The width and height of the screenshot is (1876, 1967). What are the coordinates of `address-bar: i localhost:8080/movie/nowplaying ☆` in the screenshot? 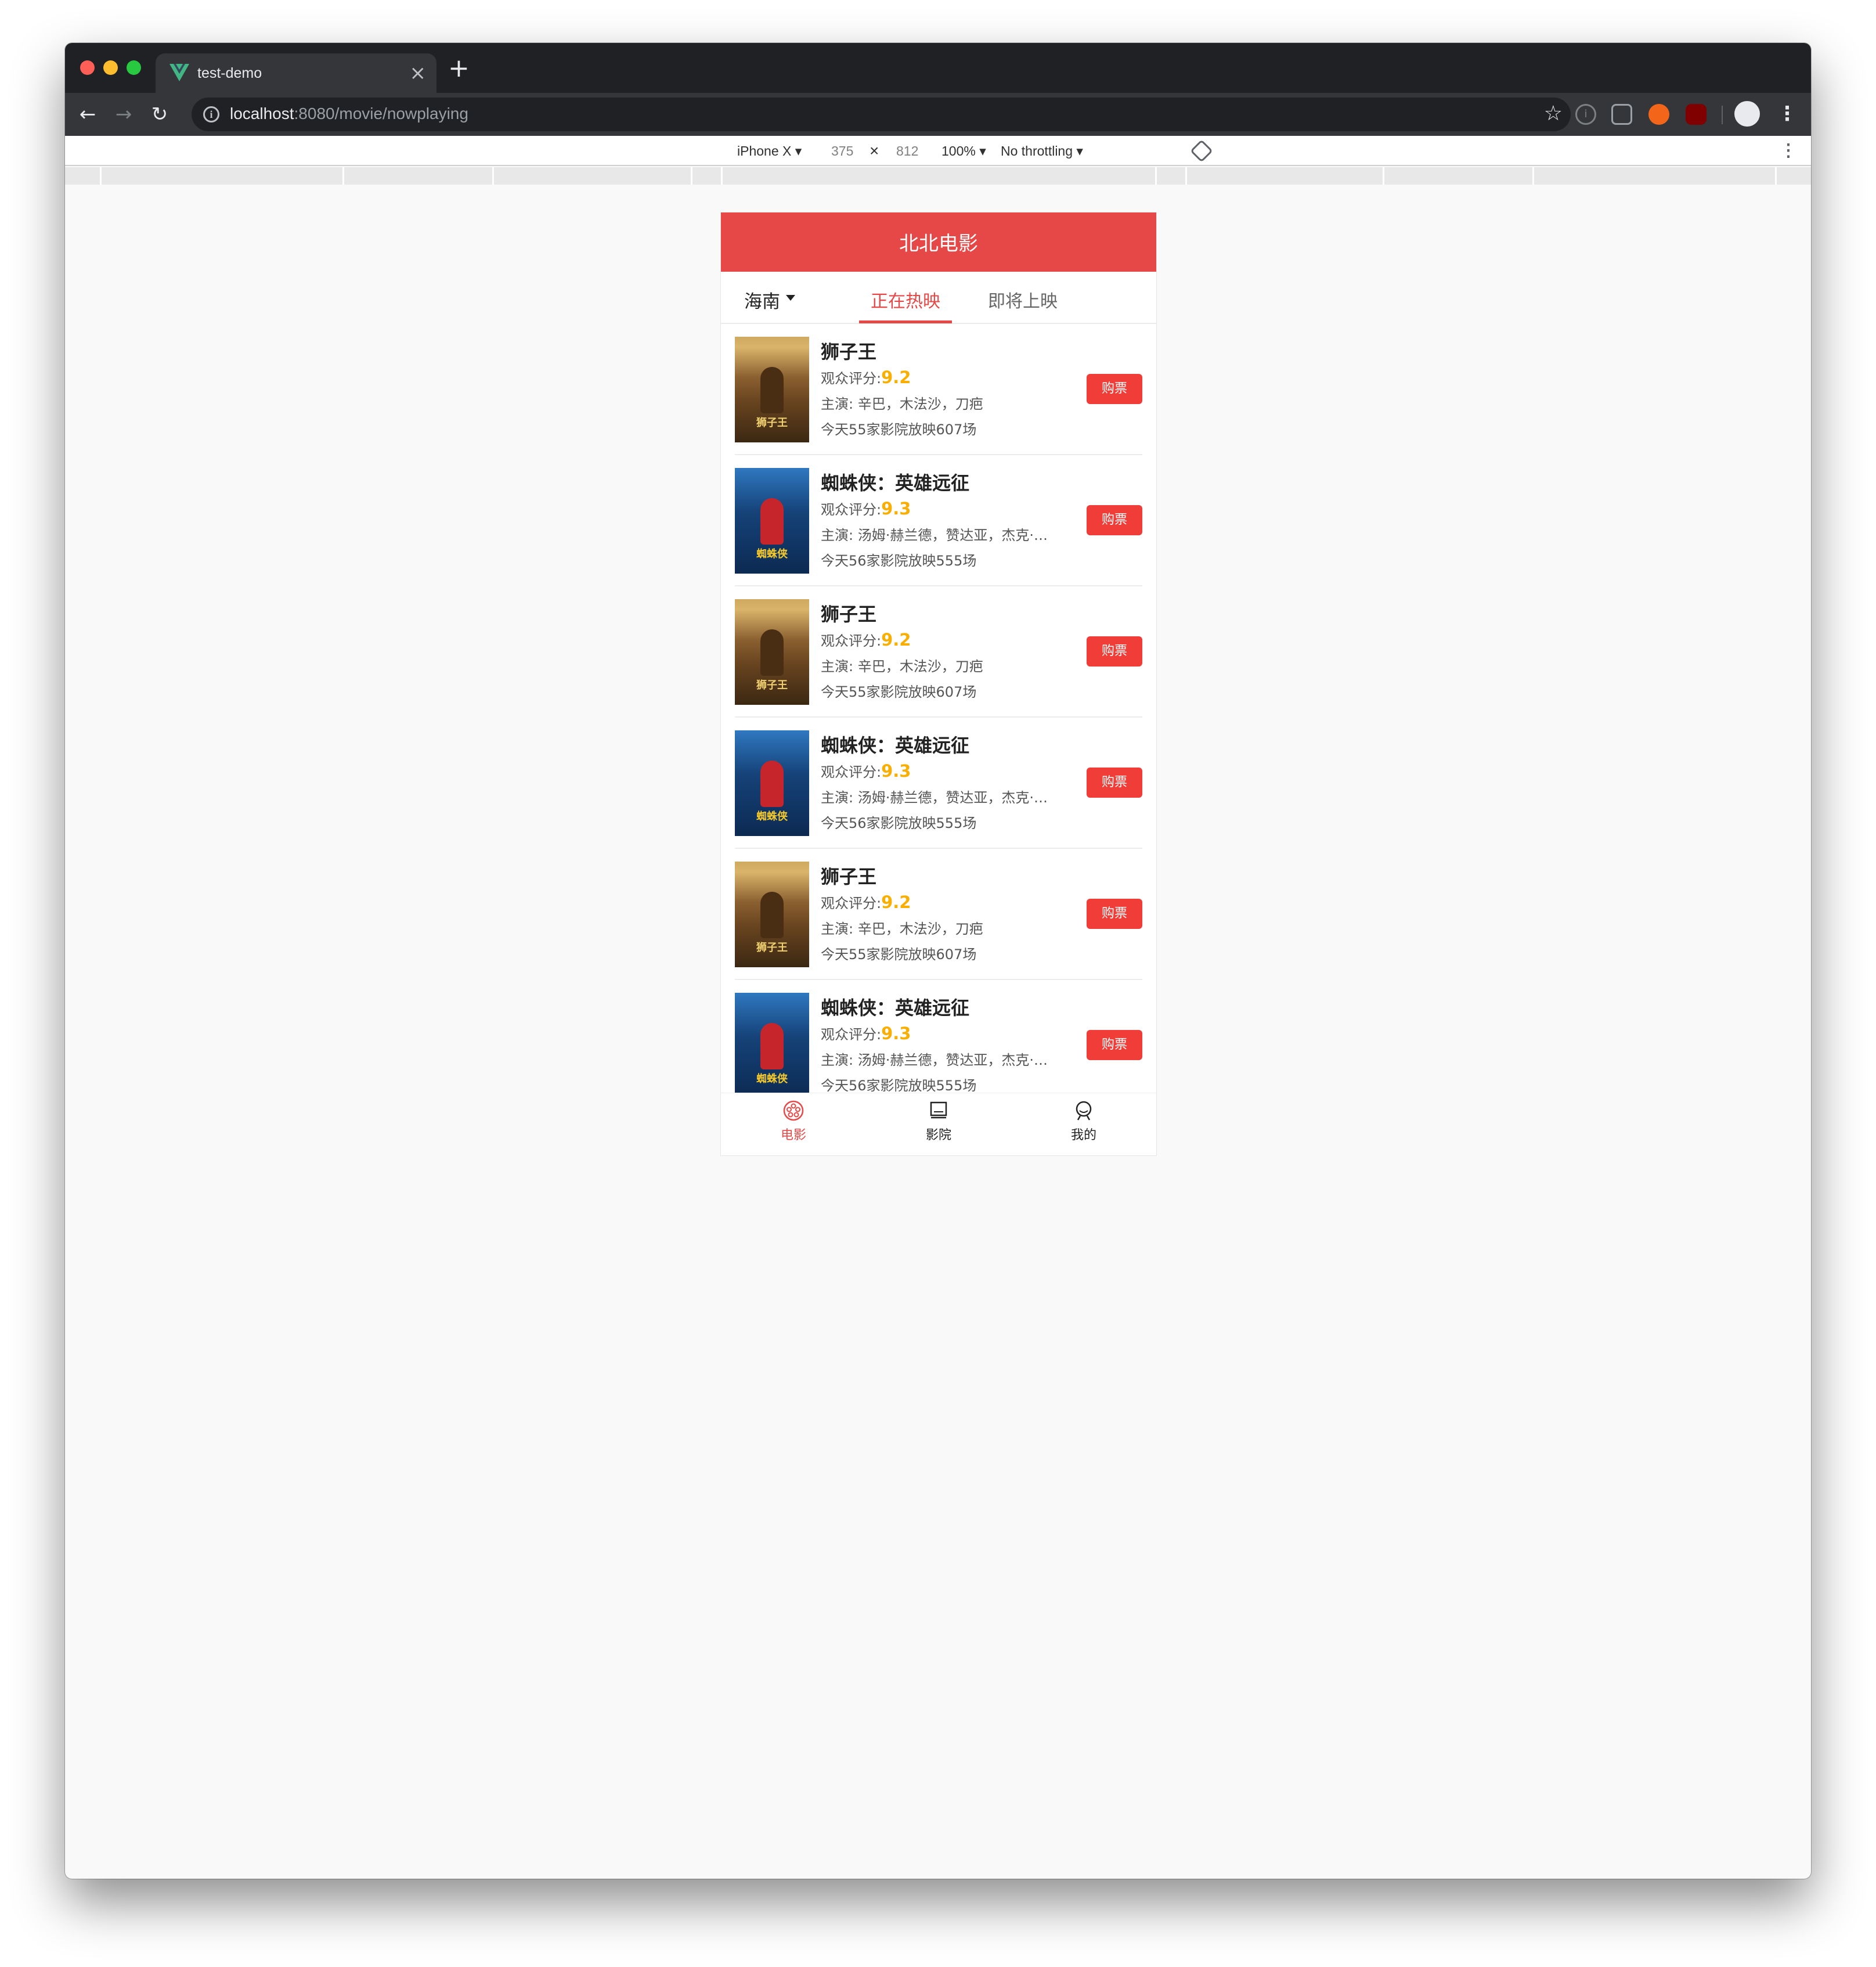 It's located at (881, 114).